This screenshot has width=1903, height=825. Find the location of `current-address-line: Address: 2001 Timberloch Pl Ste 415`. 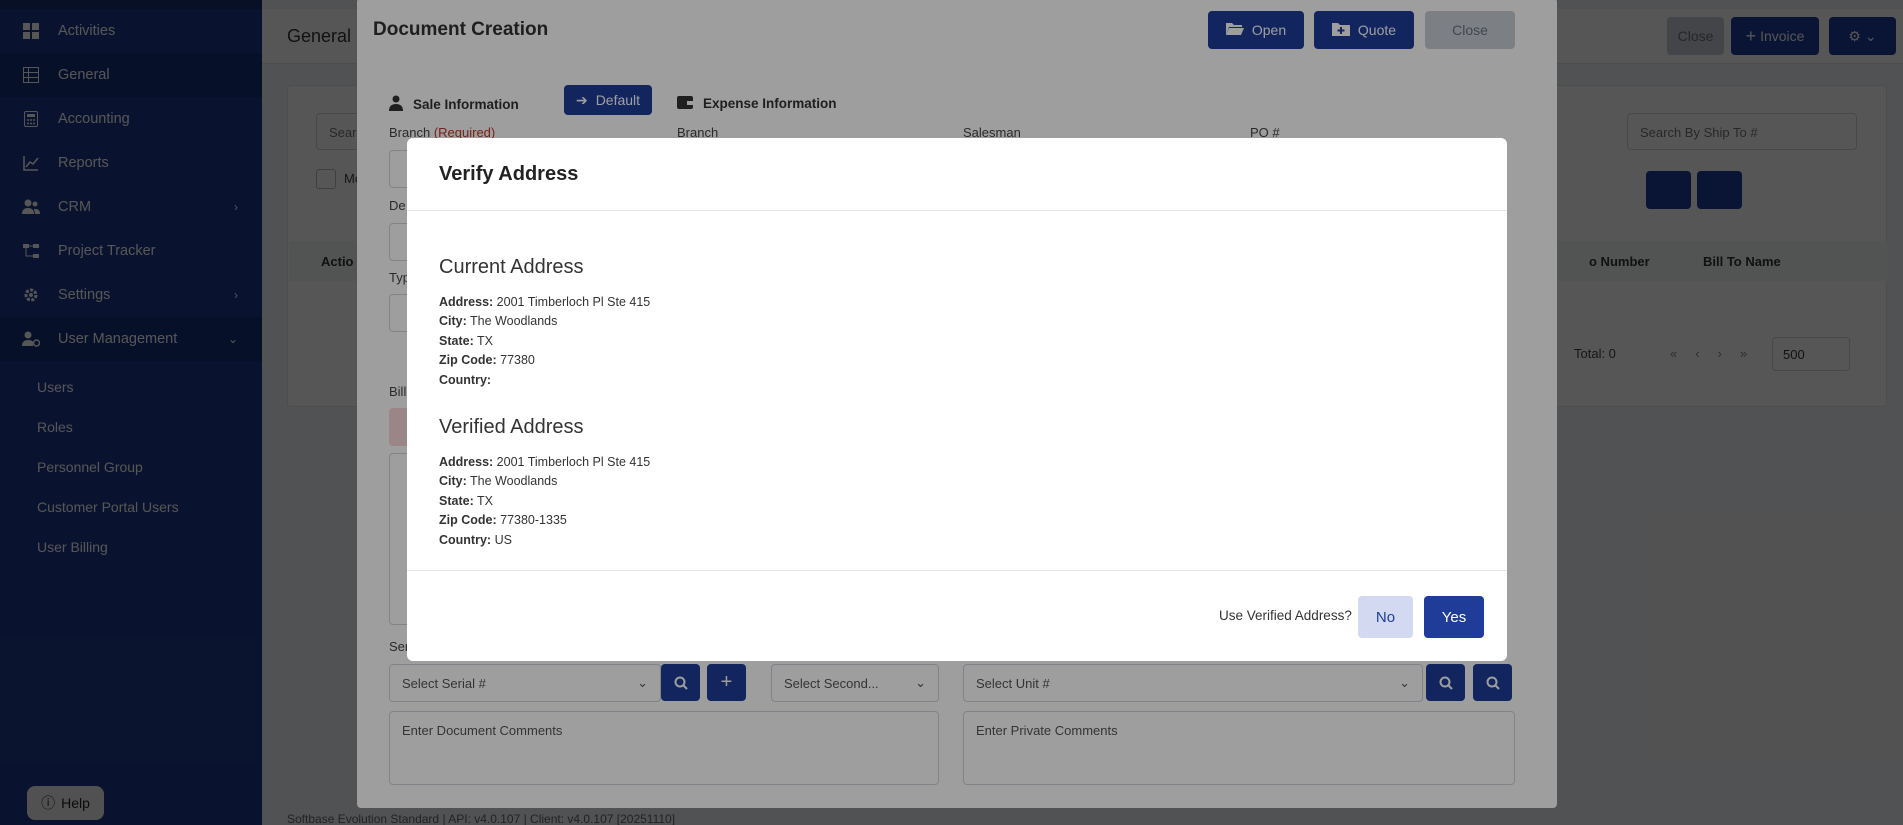

current-address-line: Address: 2001 Timberloch Pl Ste 415 is located at coordinates (544, 302).